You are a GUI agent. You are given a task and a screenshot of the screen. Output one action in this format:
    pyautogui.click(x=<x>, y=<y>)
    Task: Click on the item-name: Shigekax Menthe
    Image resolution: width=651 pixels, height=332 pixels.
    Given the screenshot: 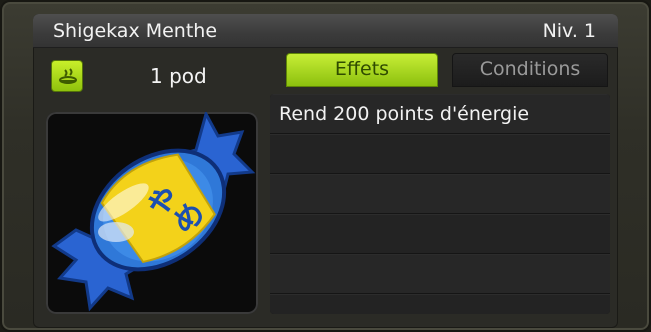 What is the action you would take?
    pyautogui.click(x=135, y=31)
    